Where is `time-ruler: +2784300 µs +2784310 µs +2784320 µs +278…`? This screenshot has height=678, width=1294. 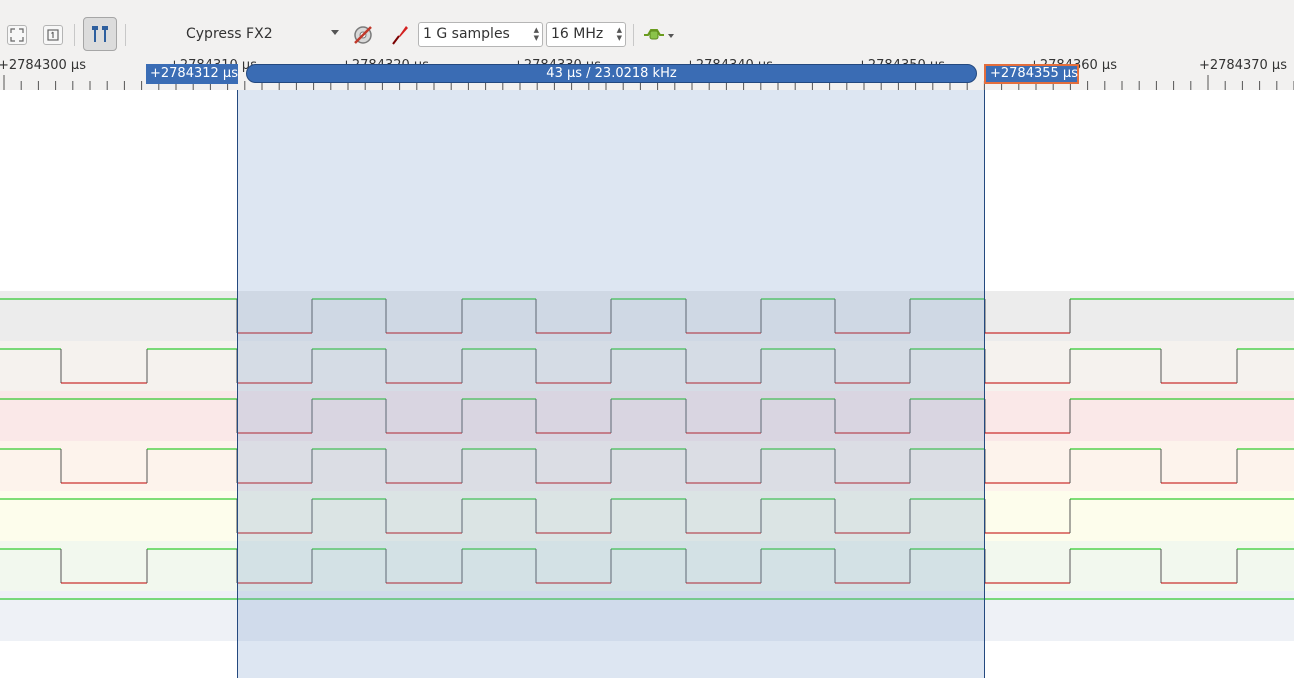
time-ruler: +2784300 µs +2784310 µs +2784320 µs +278… is located at coordinates (647, 72).